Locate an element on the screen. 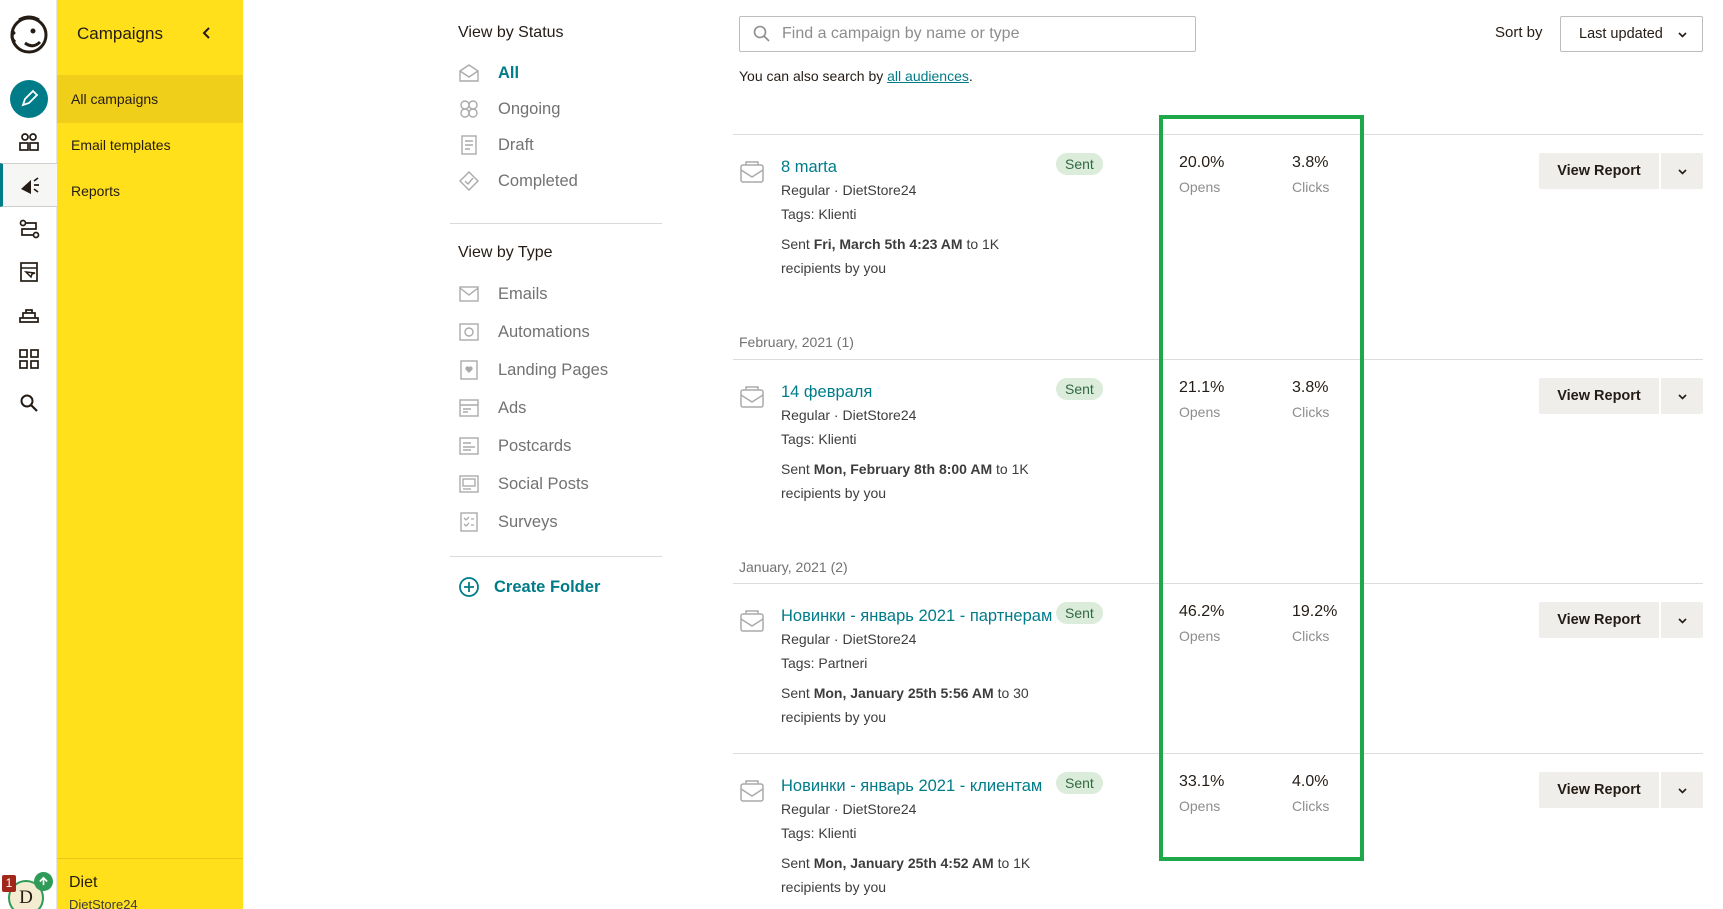 The width and height of the screenshot is (1723, 909). campaign-sent-info: Sent Mon, February 8th 8:00 AM to 1K is located at coordinates (905, 469).